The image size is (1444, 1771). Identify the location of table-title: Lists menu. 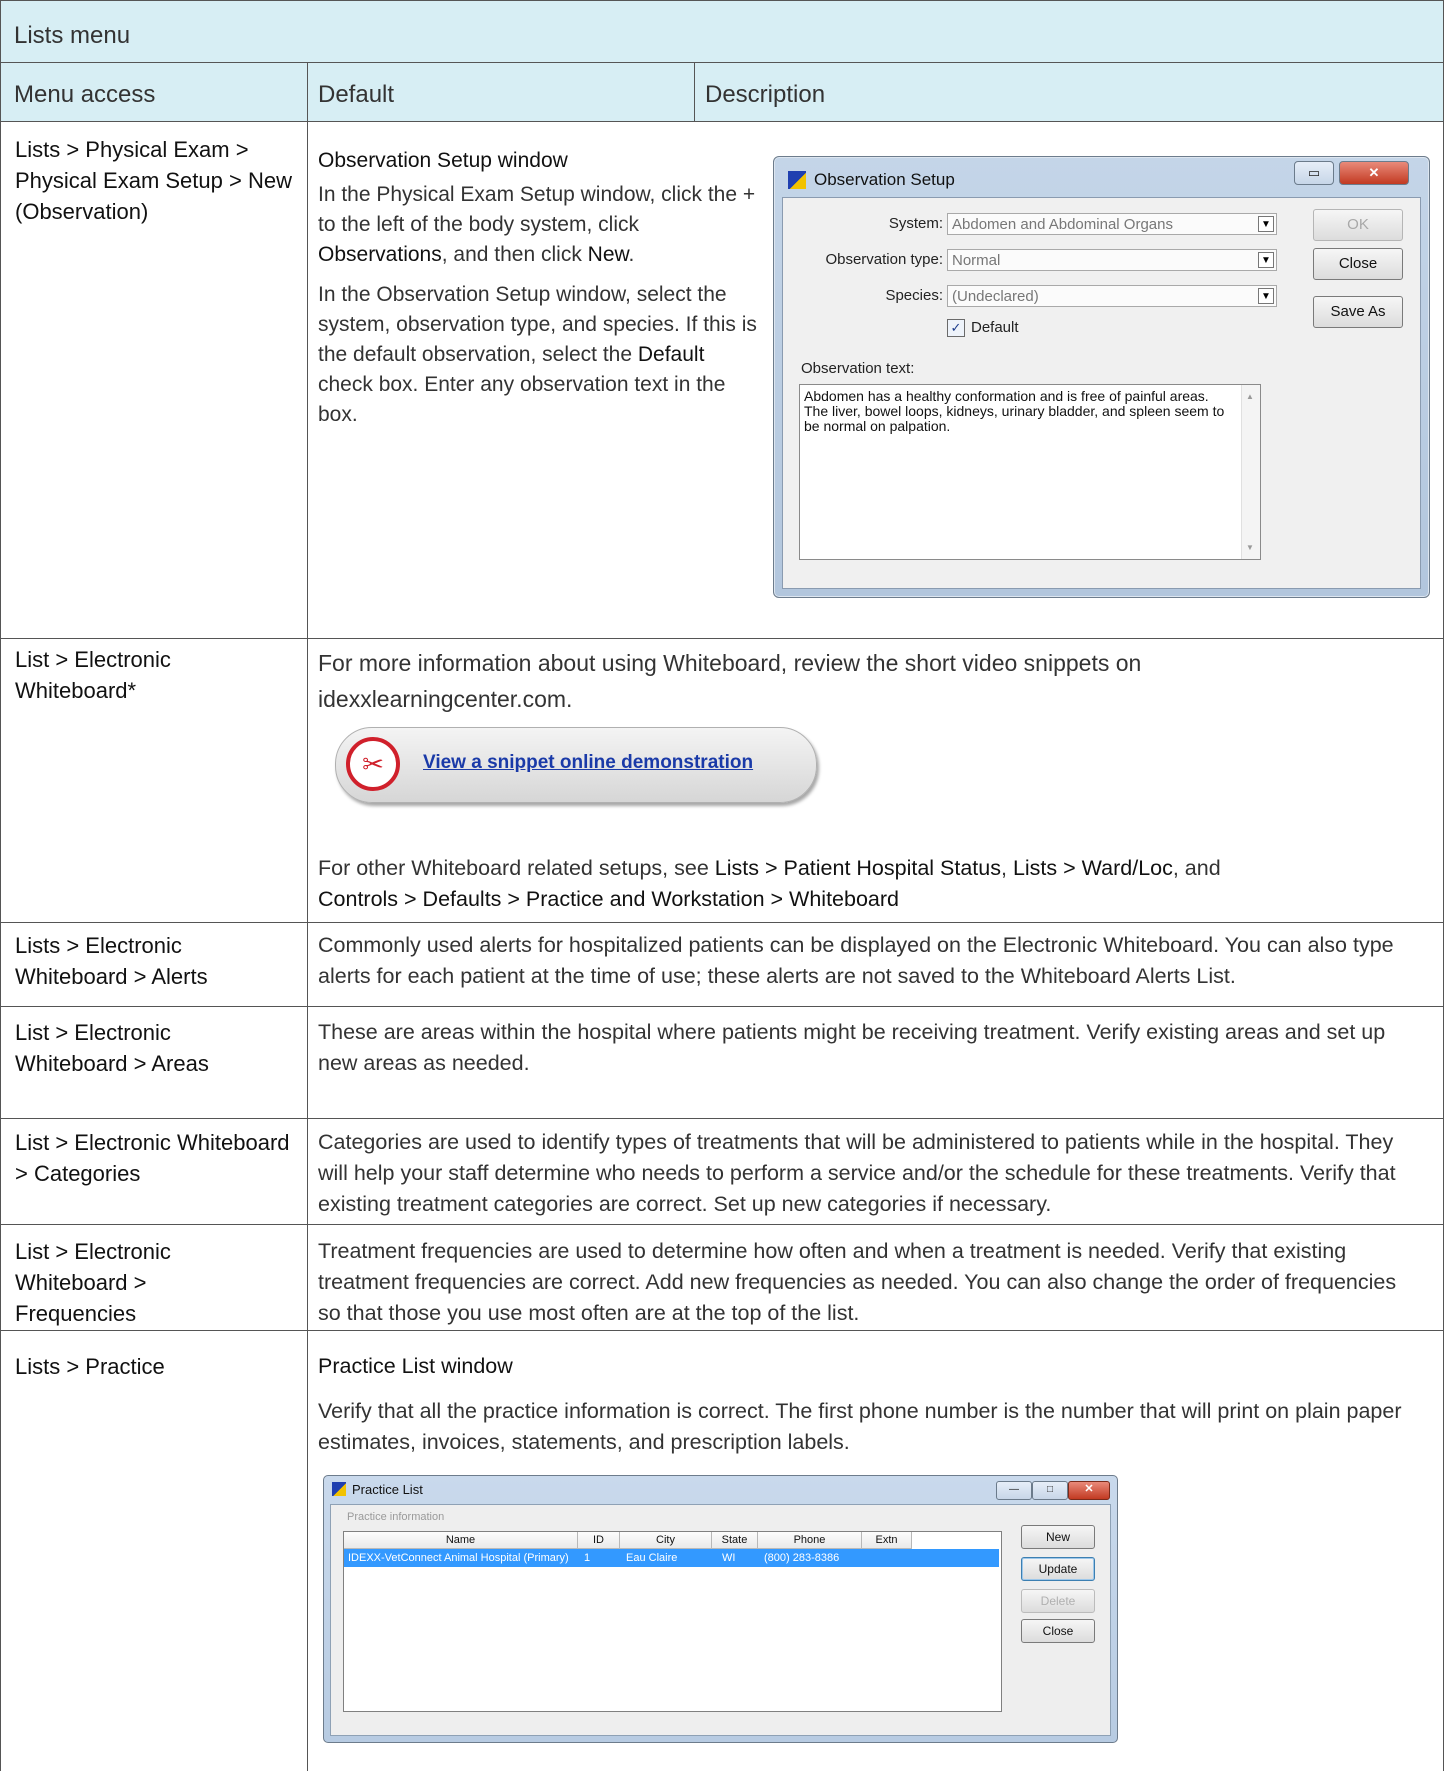
(72, 35).